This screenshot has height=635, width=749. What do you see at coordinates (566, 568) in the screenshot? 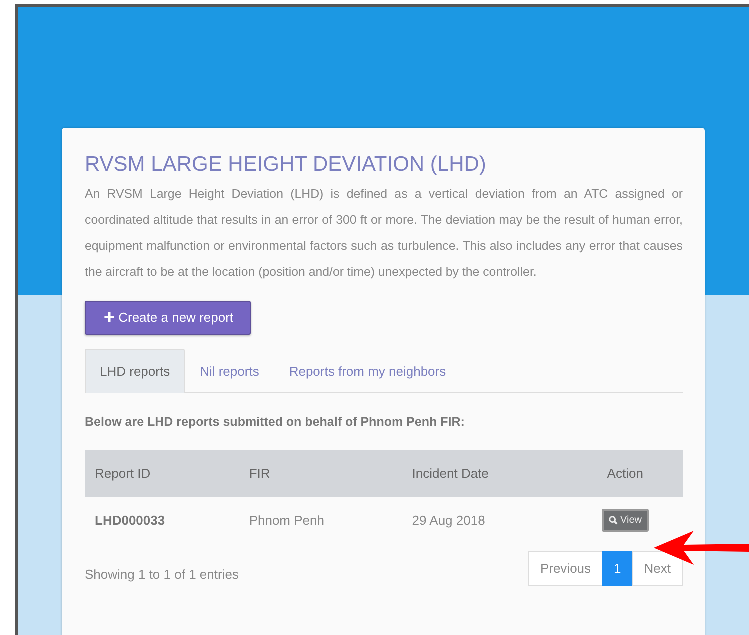
I see `pagination-button: Previous` at bounding box center [566, 568].